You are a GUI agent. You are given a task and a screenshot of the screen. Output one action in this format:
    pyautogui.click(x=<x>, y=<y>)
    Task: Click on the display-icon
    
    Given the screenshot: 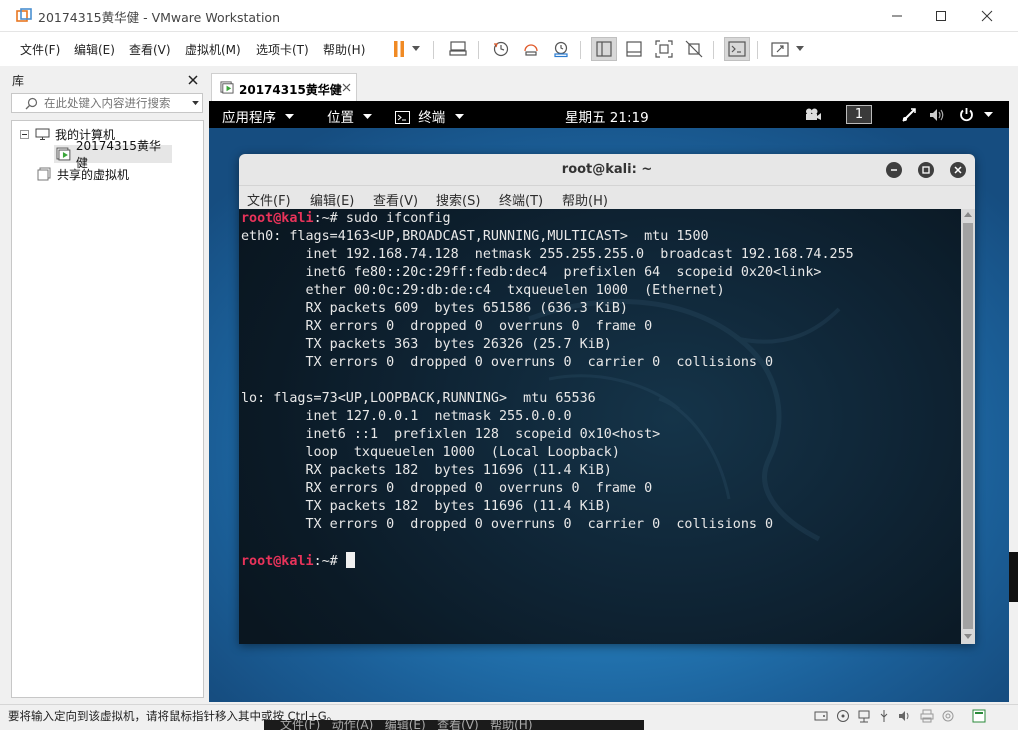 What is the action you would take?
    pyautogui.click(x=948, y=716)
    